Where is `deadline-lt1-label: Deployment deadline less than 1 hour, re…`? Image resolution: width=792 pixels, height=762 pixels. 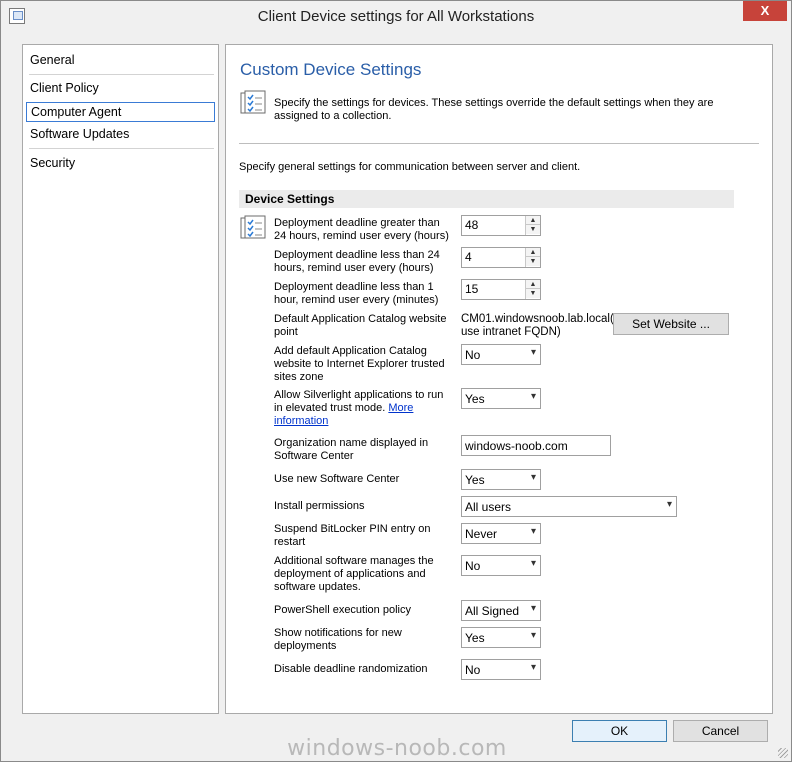
deadline-lt1-label: Deployment deadline less than 1 hour, re… is located at coordinates (356, 293).